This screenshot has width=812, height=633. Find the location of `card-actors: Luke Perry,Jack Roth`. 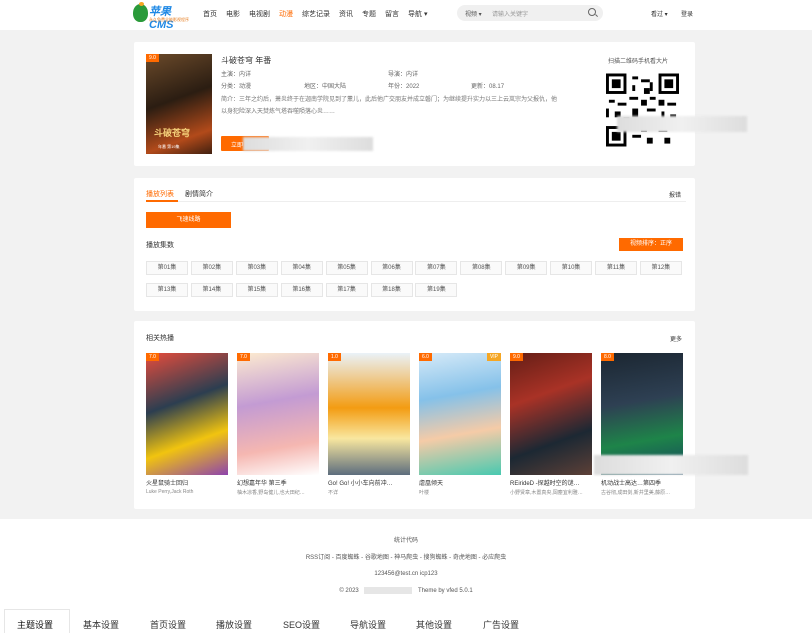

card-actors: Luke Perry,Jack Roth is located at coordinates (170, 492).